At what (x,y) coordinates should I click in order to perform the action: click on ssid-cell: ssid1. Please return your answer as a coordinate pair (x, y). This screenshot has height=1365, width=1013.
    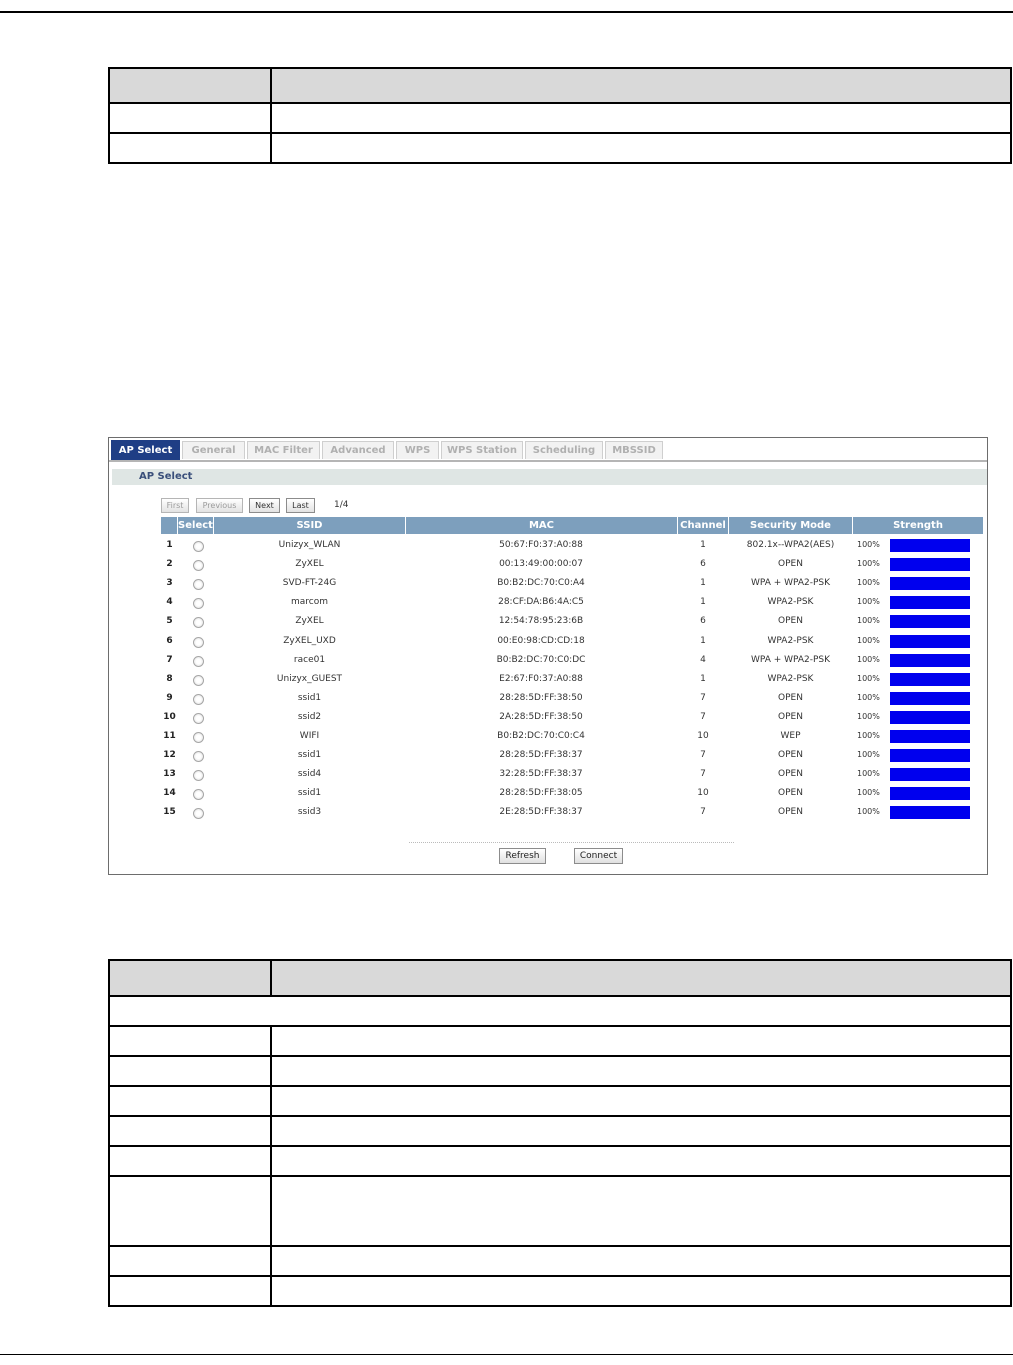
    Looking at the image, I should click on (309, 755).